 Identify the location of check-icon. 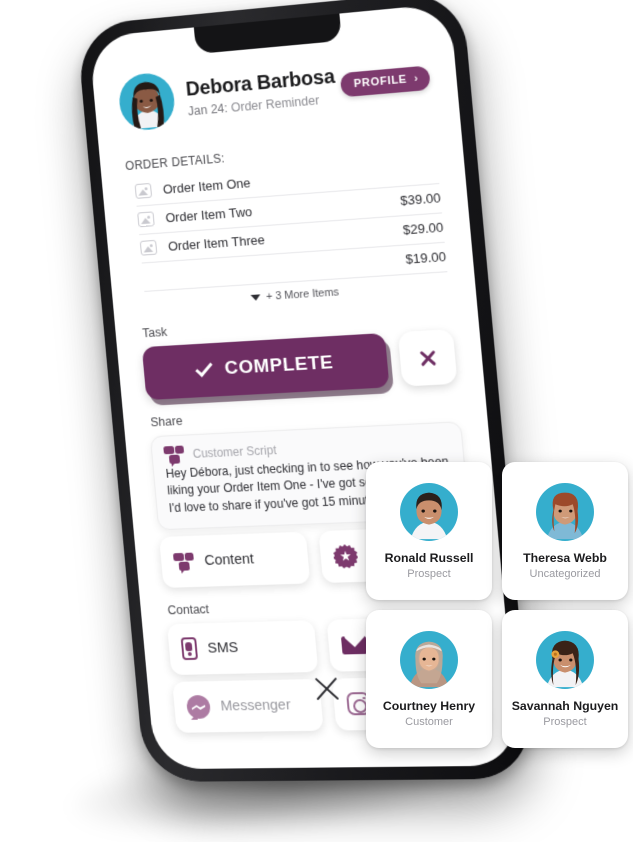
(204, 368).